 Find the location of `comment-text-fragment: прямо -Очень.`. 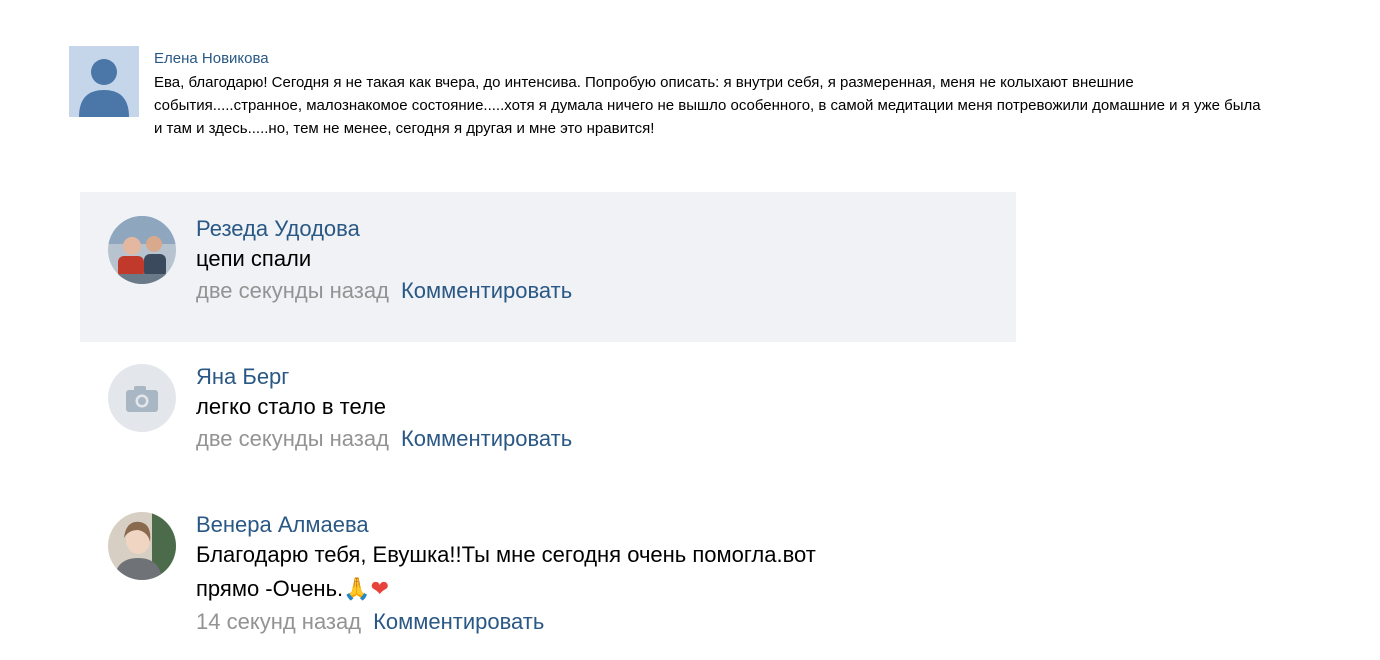

comment-text-fragment: прямо -Очень. is located at coordinates (270, 588).